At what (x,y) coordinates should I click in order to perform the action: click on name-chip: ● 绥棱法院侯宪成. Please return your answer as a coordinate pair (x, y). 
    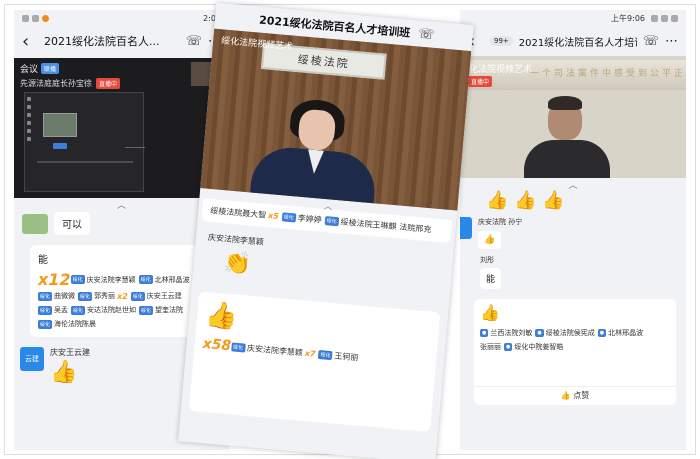
    Looking at the image, I should click on (565, 333).